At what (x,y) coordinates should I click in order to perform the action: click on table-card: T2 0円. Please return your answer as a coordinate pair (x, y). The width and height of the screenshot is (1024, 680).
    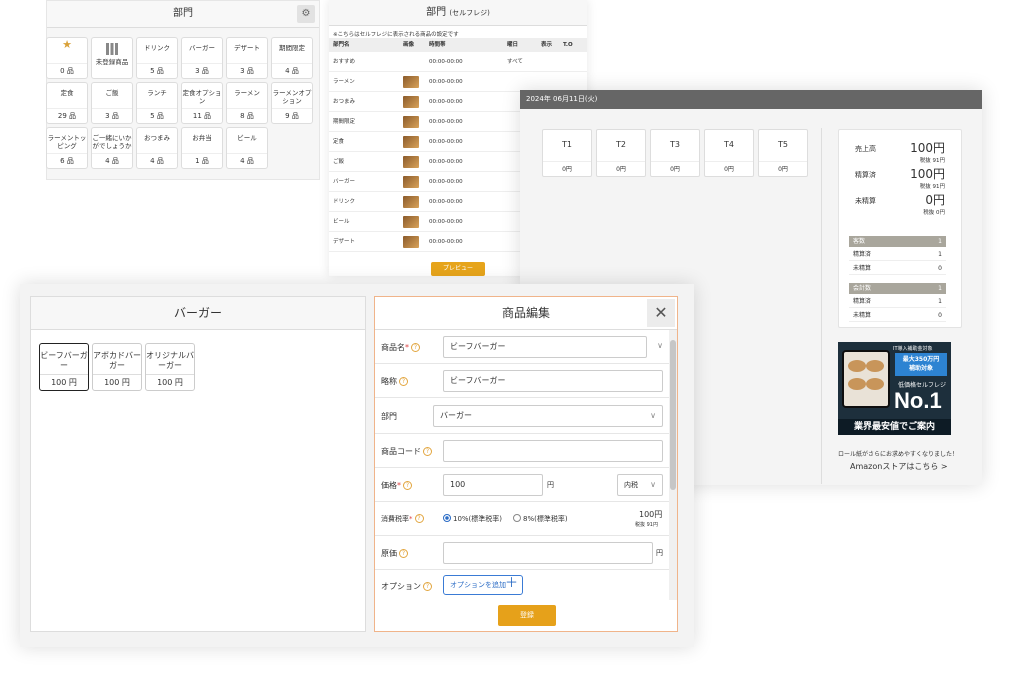
    Looking at the image, I should click on (621, 153).